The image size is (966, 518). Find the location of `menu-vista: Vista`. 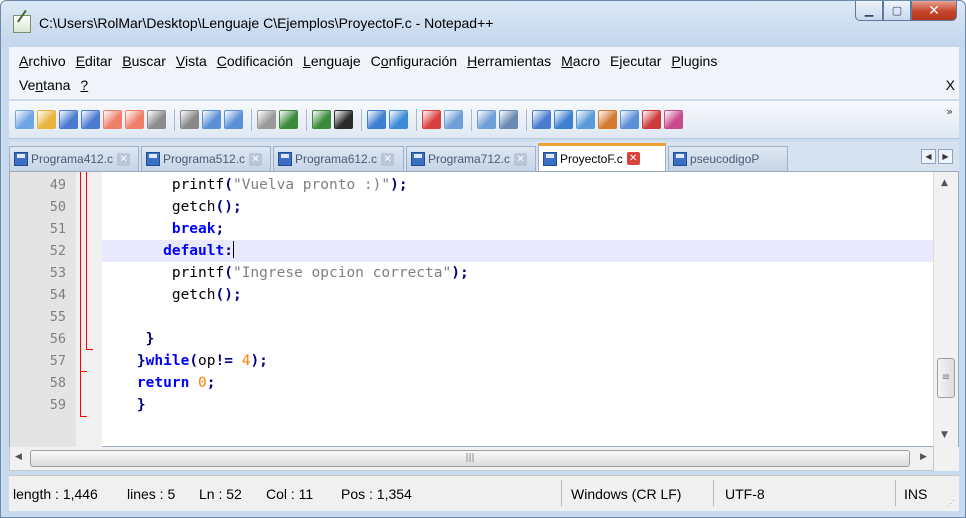

menu-vista: Vista is located at coordinates (191, 61).